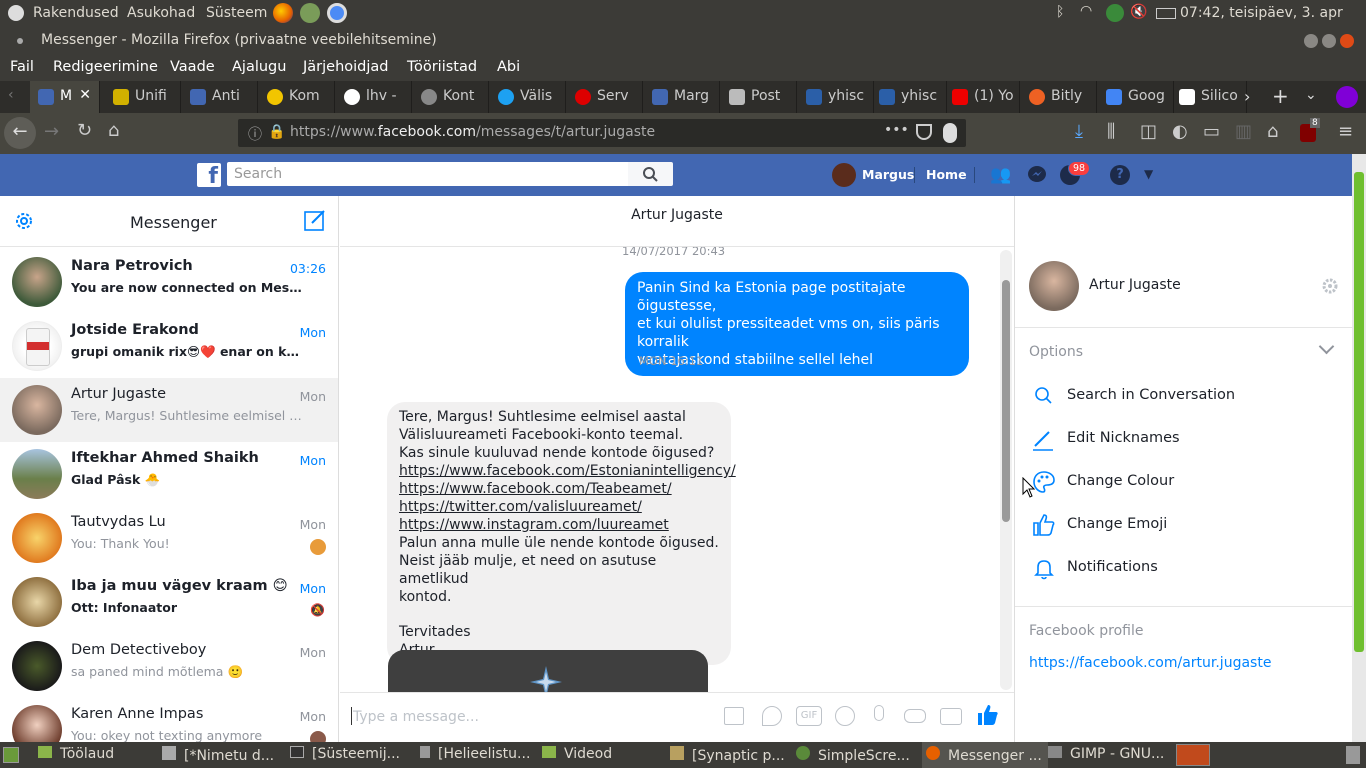 The image size is (1366, 768). Describe the element at coordinates (1079, 131) in the screenshot. I see `downloads-icon: ⤓` at that location.